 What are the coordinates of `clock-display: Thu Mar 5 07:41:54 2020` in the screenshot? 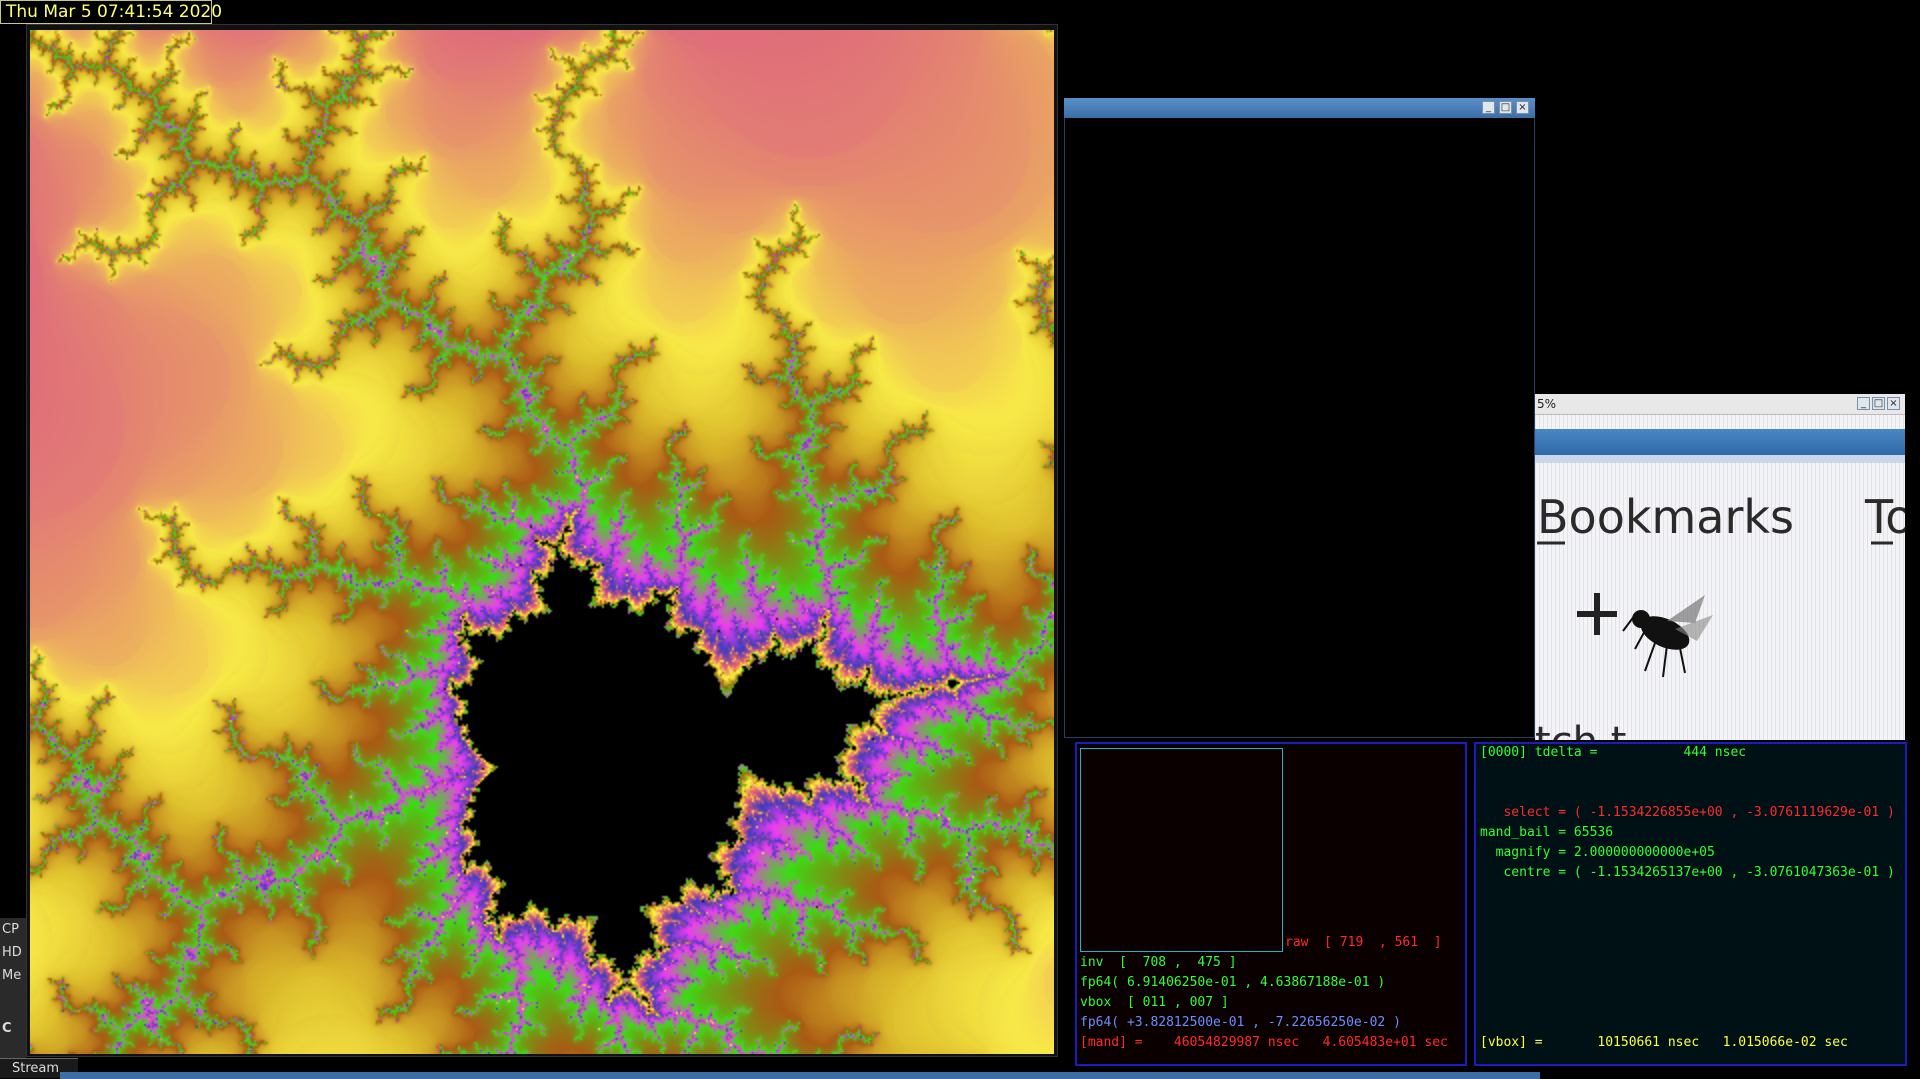 It's located at (111, 12).